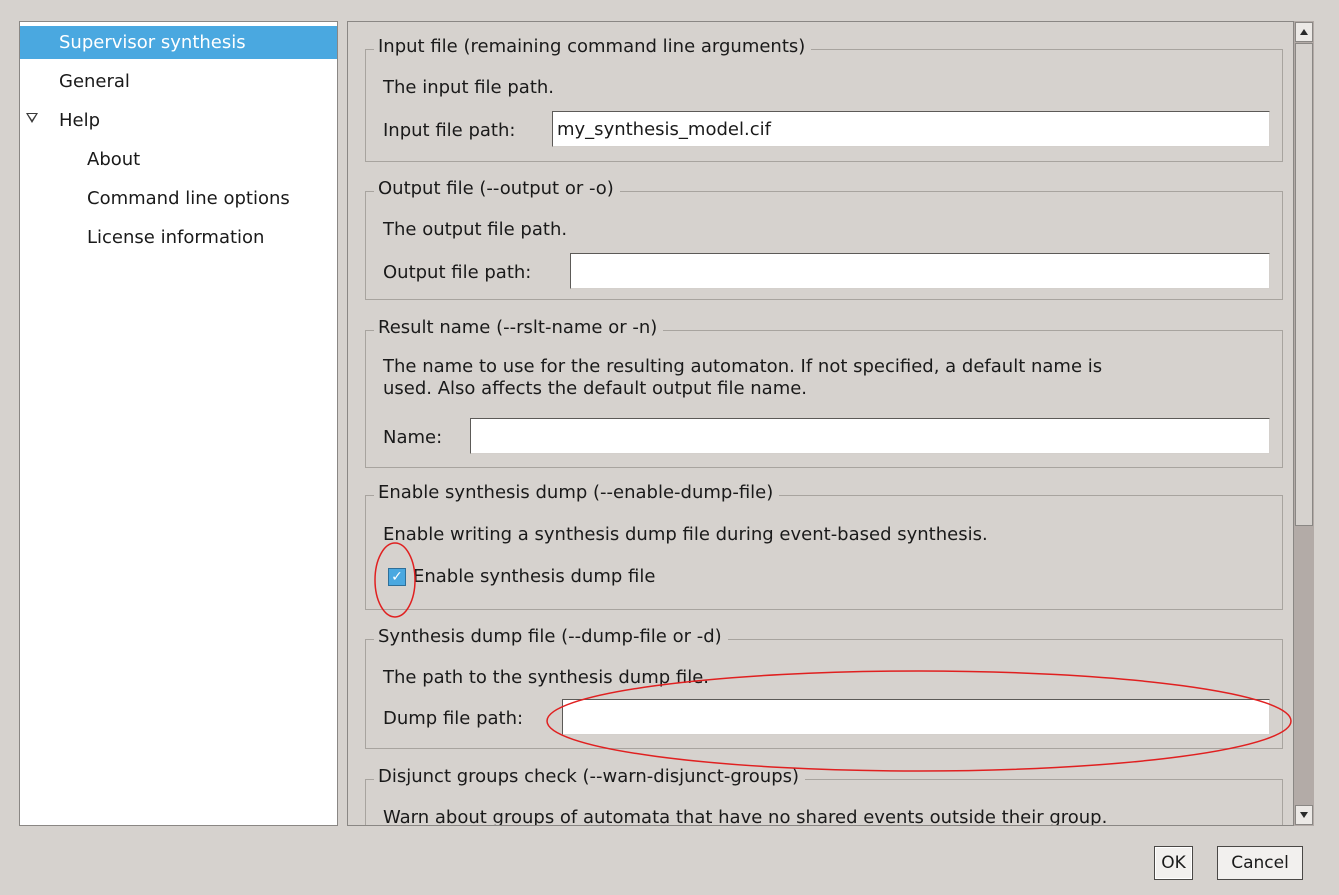  What do you see at coordinates (1173, 863) in the screenshot?
I see `ok-button: OK` at bounding box center [1173, 863].